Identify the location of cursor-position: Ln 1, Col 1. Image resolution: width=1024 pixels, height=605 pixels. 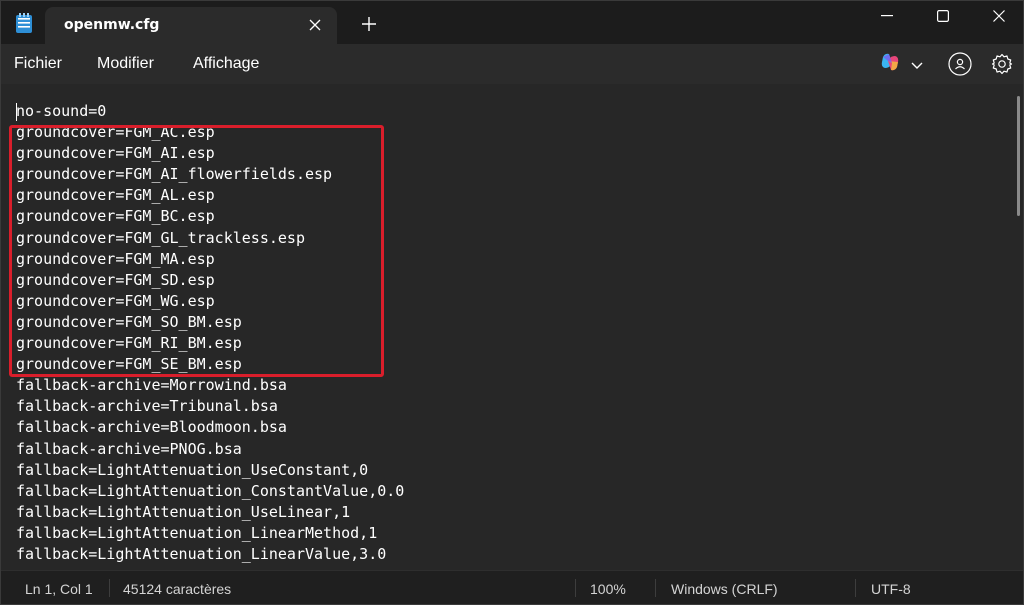
(59, 589).